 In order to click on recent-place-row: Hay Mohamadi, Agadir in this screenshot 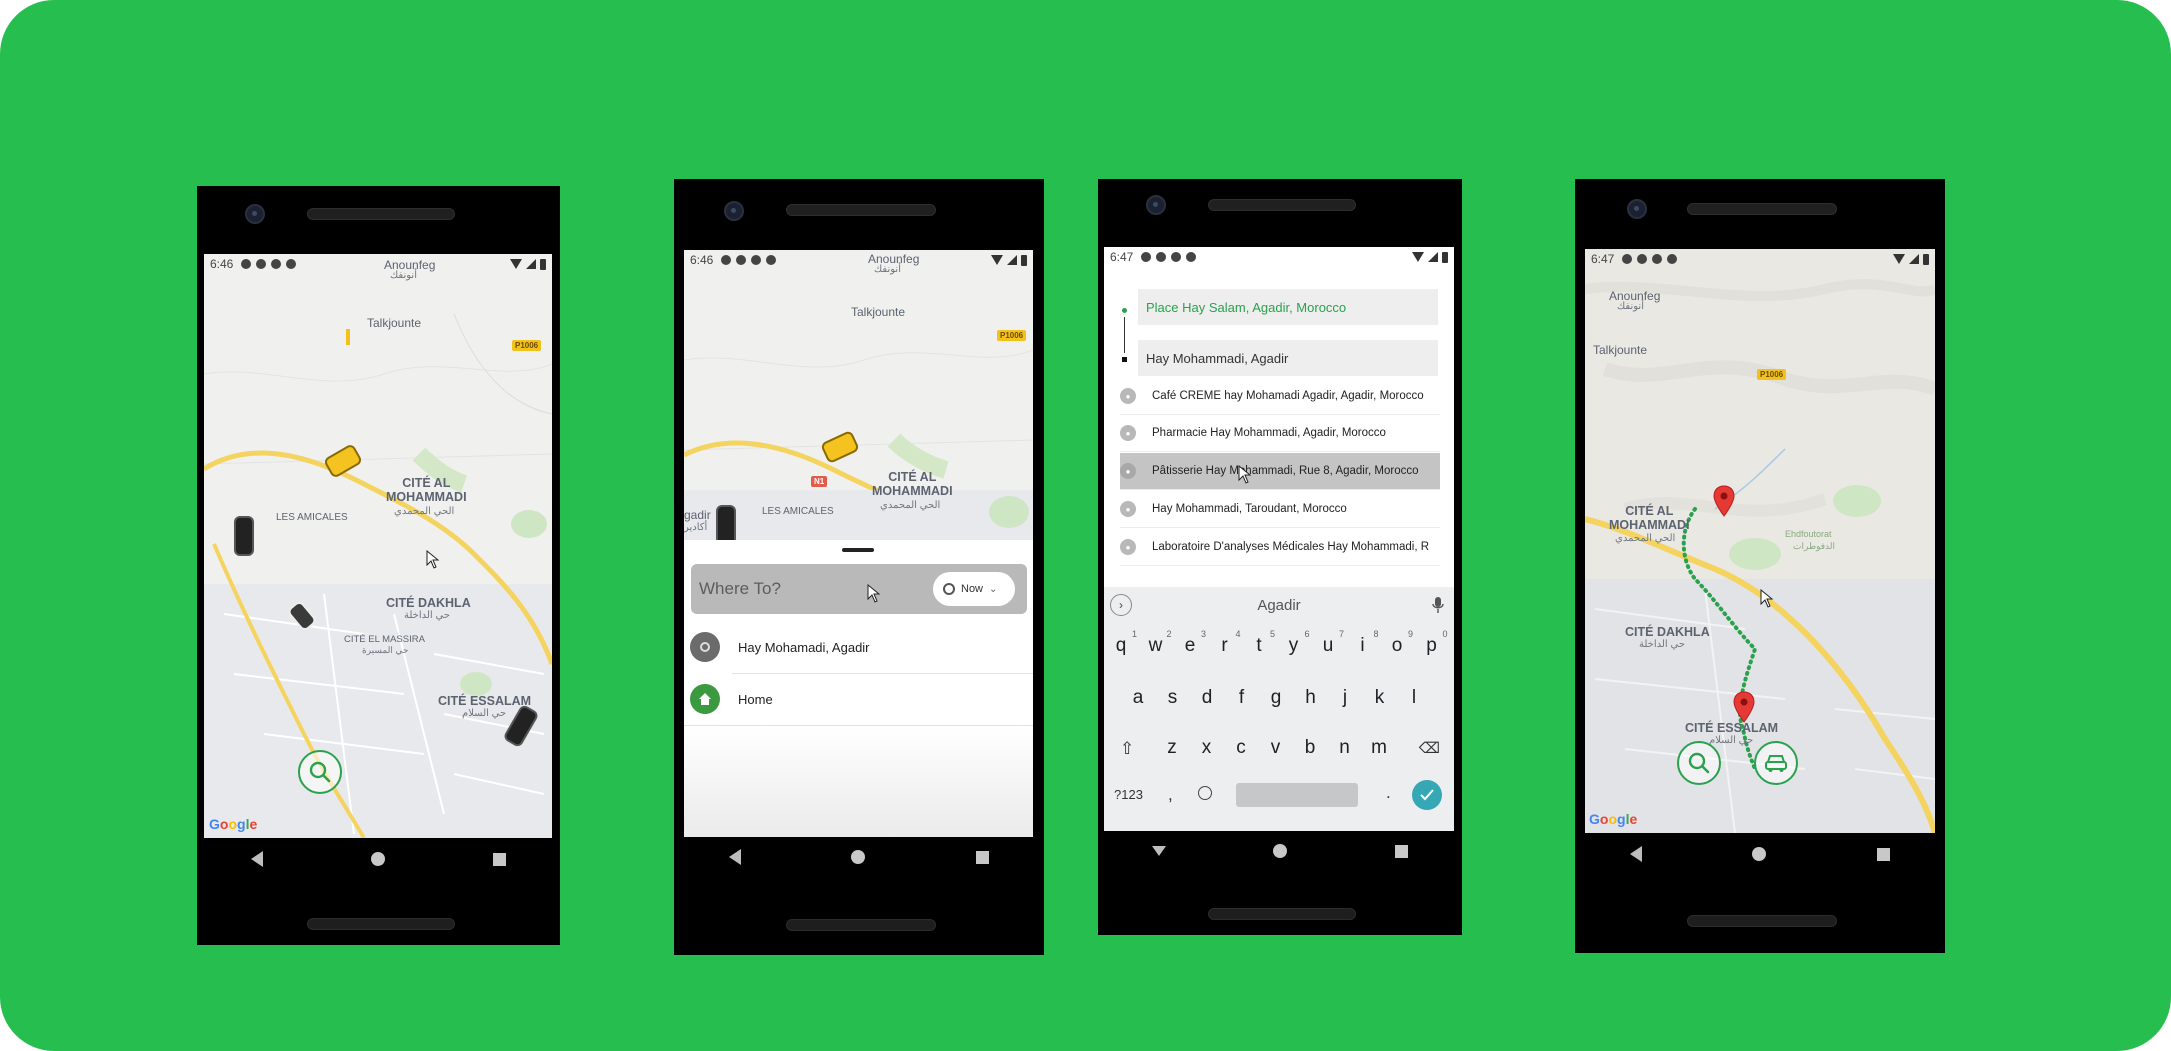, I will do `click(858, 647)`.